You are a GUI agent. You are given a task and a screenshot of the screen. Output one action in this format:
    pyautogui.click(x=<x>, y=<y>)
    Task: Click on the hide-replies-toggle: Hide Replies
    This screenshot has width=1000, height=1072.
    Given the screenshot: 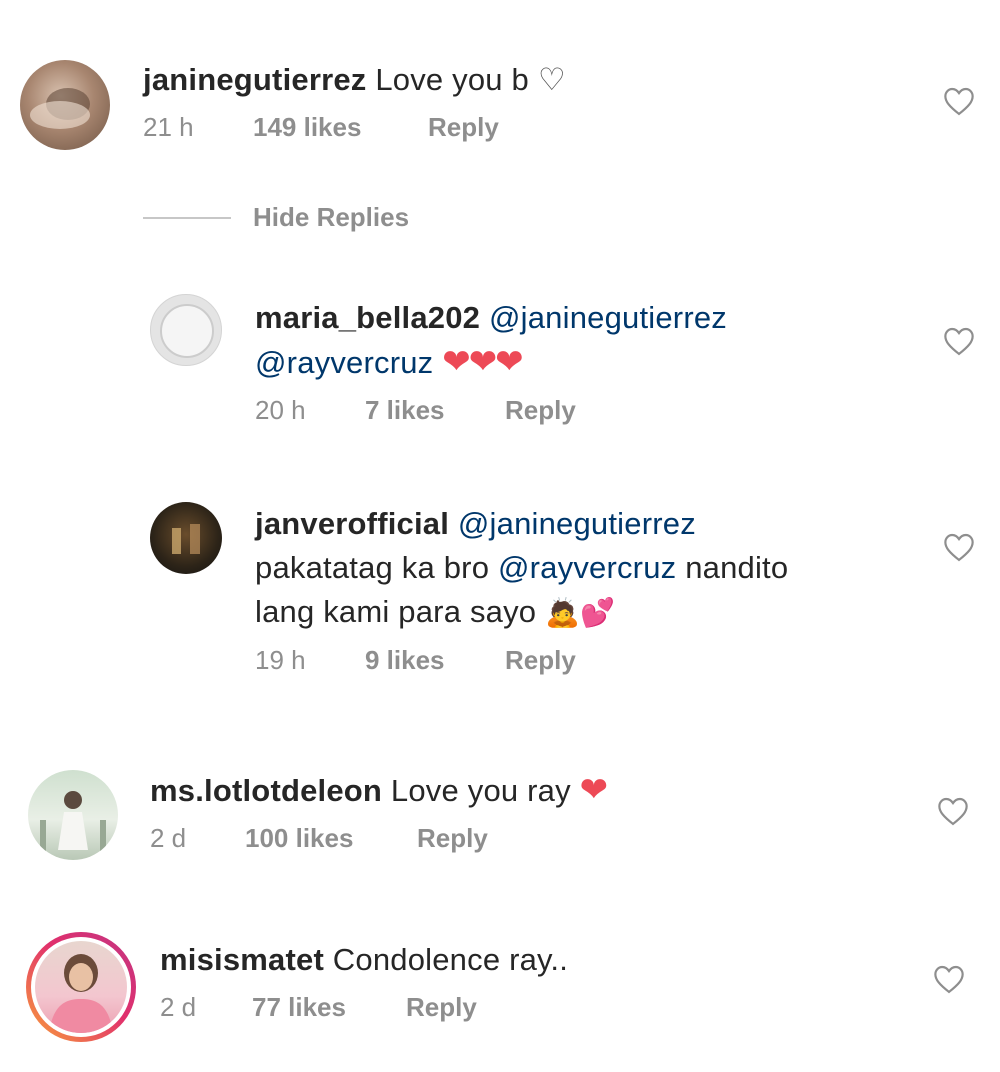 What is the action you would take?
    pyautogui.click(x=276, y=217)
    